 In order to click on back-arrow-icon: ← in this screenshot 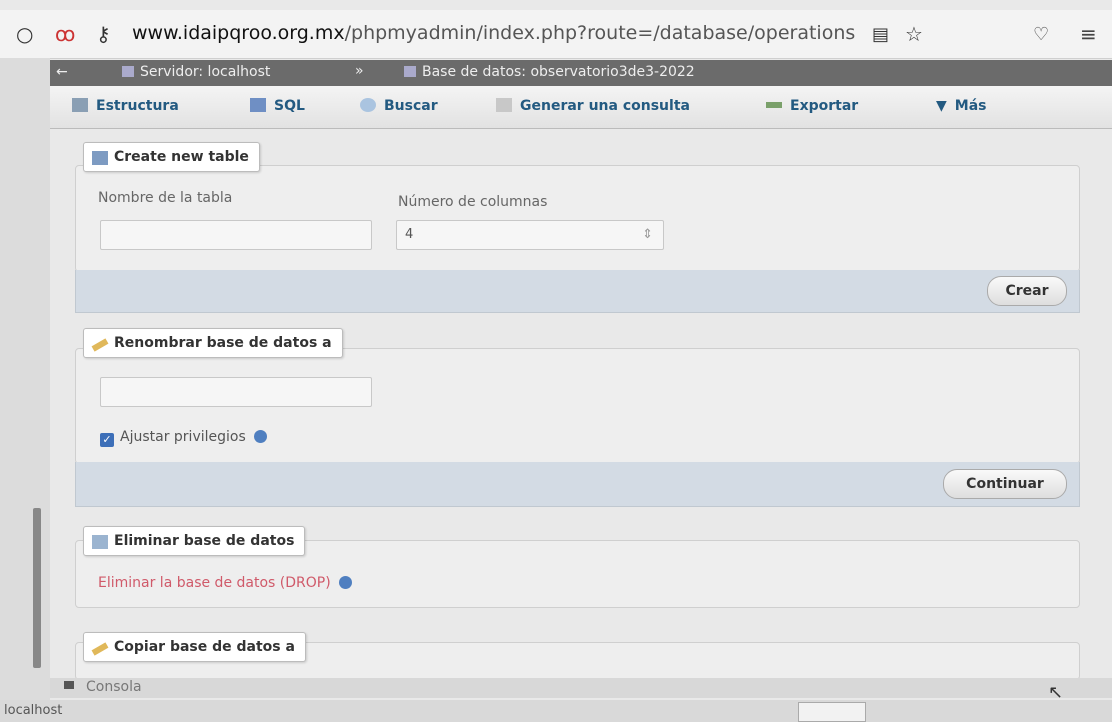, I will do `click(62, 72)`.